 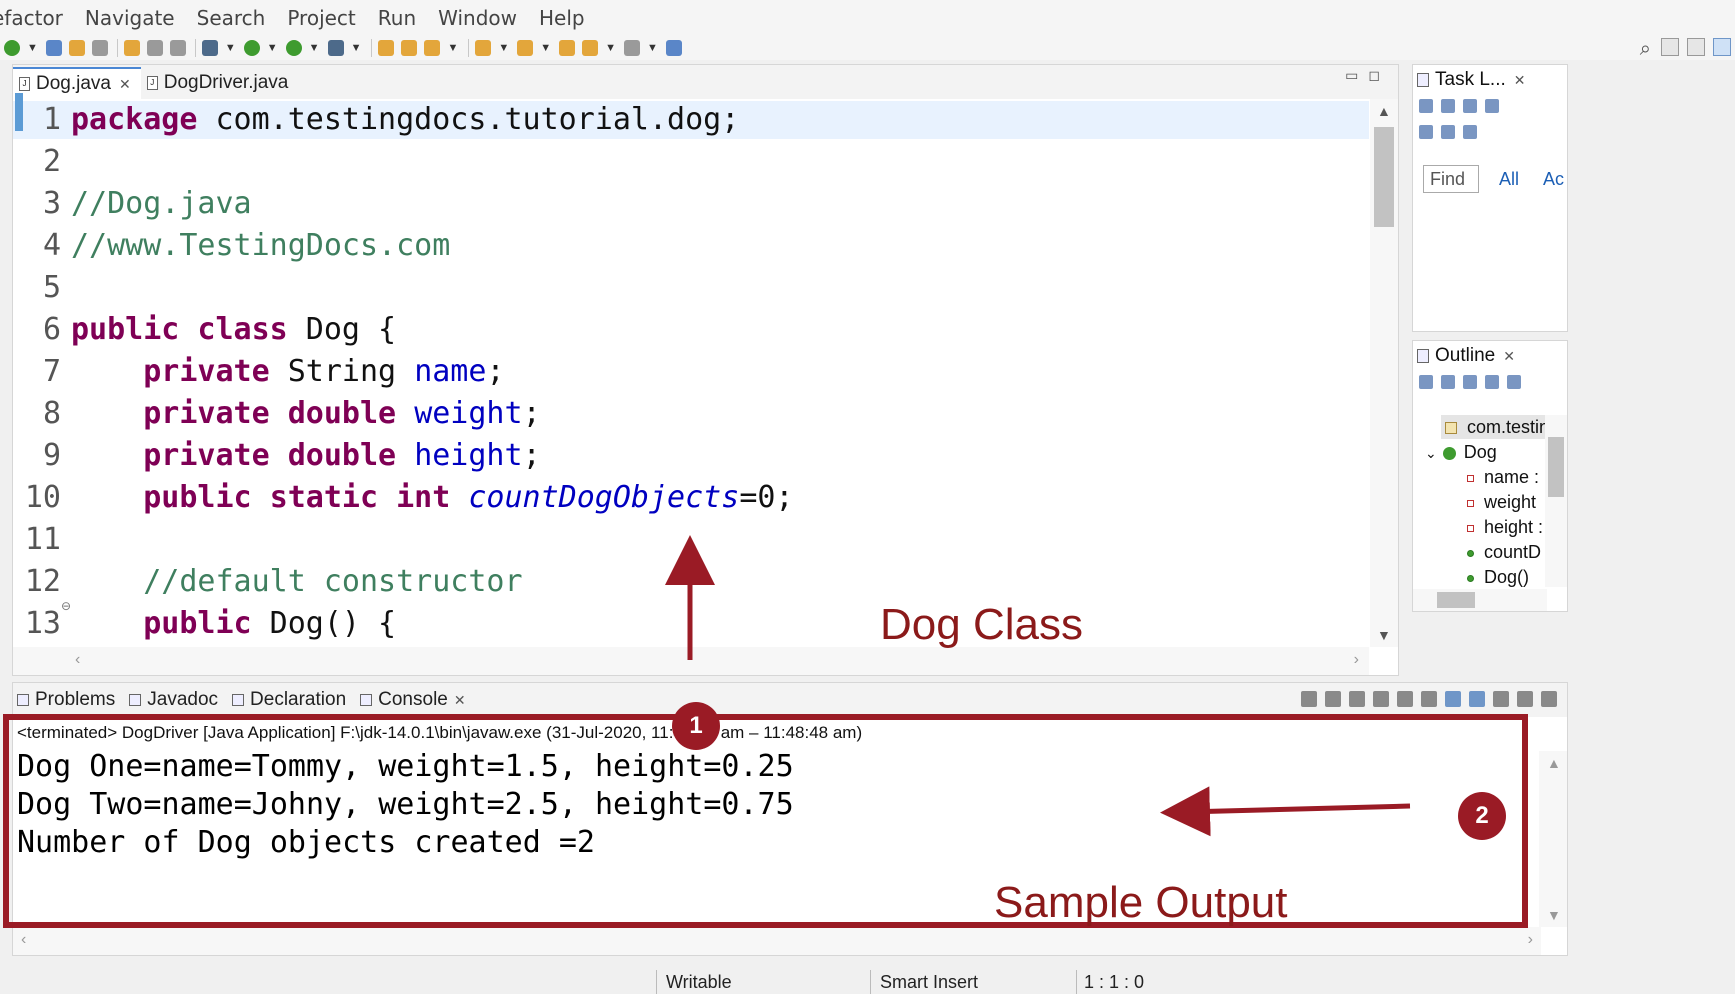 What do you see at coordinates (1553, 839) in the screenshot?
I see `console-vertical-scrollbar: ▲ ▼` at bounding box center [1553, 839].